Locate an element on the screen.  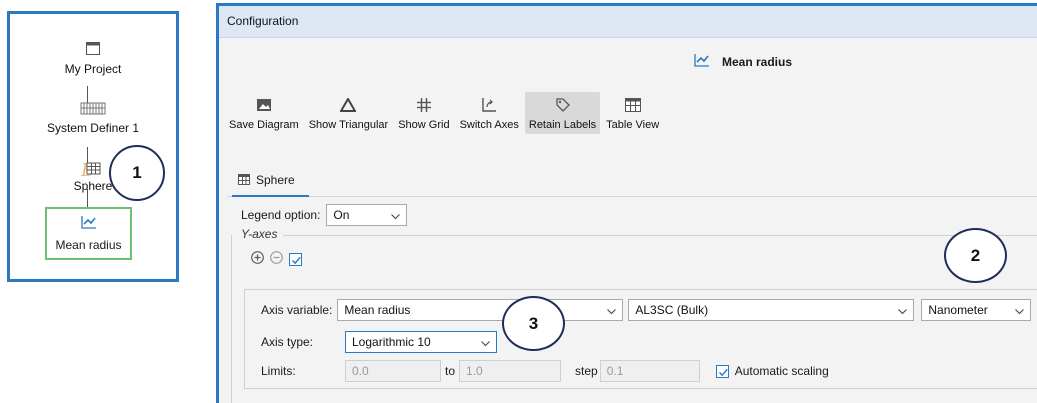
system-definer-icon is located at coordinates (93, 111).